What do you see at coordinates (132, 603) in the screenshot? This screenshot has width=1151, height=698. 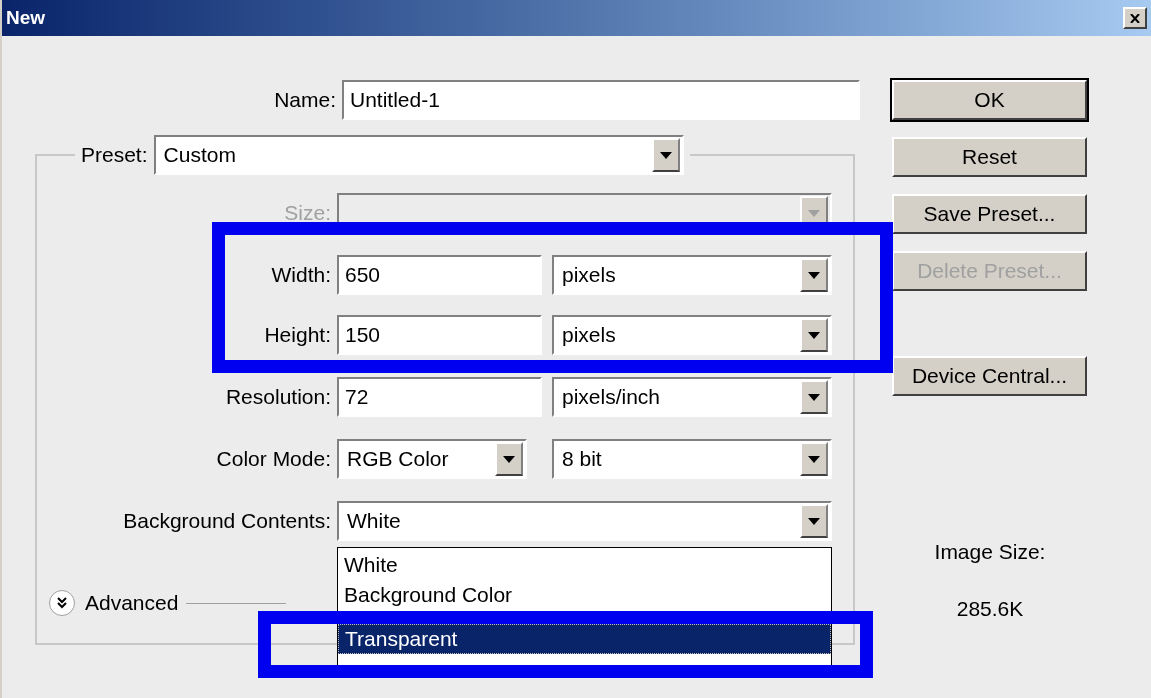 I see `advanced-label: Advanced` at bounding box center [132, 603].